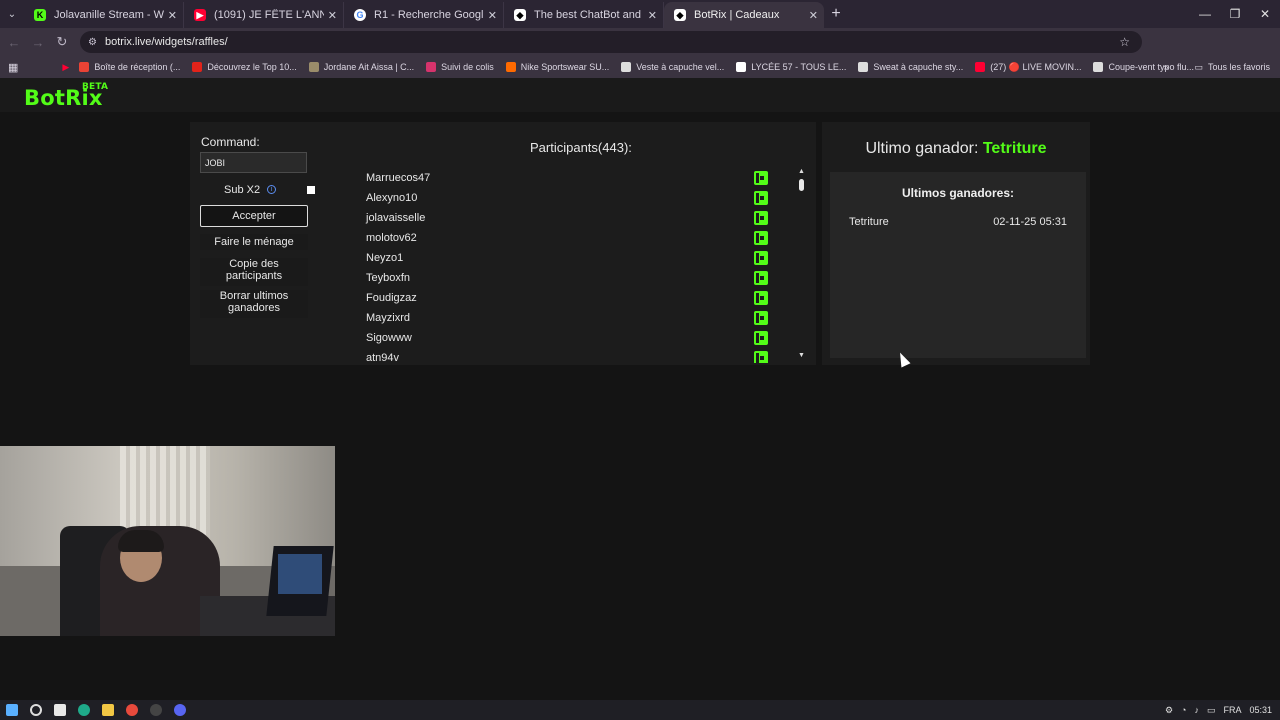  What do you see at coordinates (574, 238) in the screenshot?
I see `list-item: molotov62` at bounding box center [574, 238].